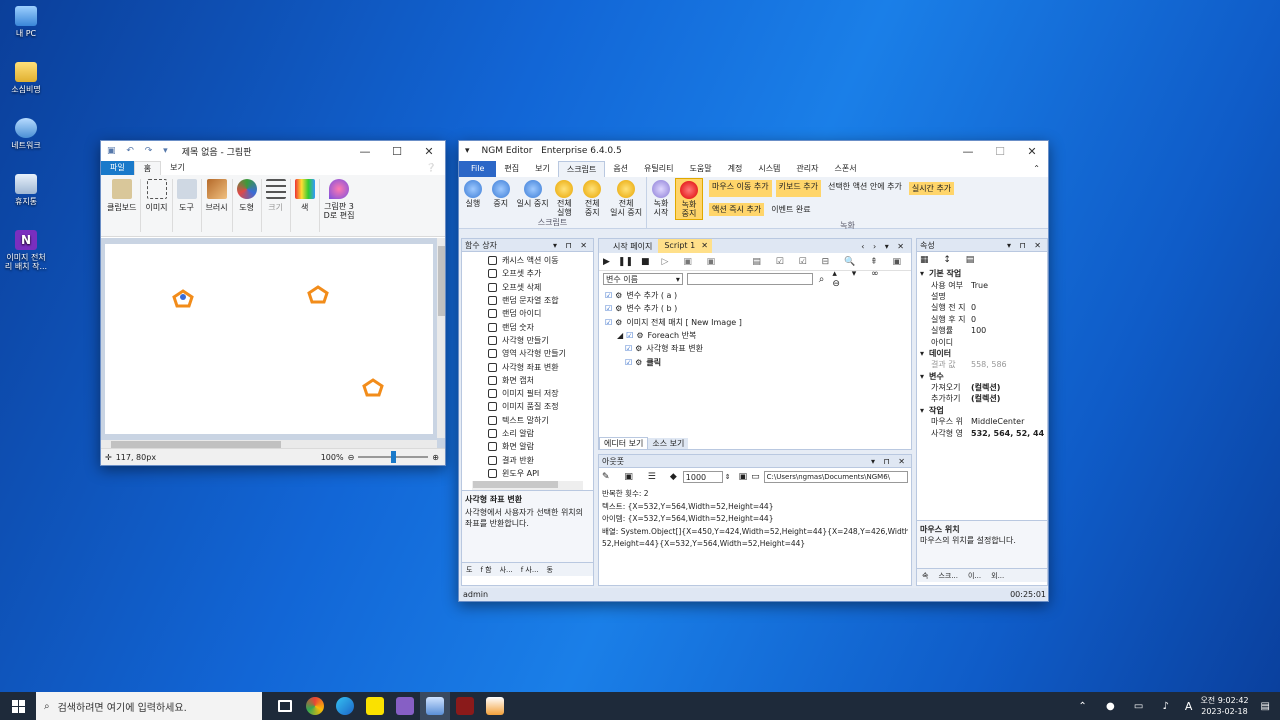 The height and width of the screenshot is (720, 1280). What do you see at coordinates (393, 457) in the screenshot?
I see `zoom-slider` at bounding box center [393, 457].